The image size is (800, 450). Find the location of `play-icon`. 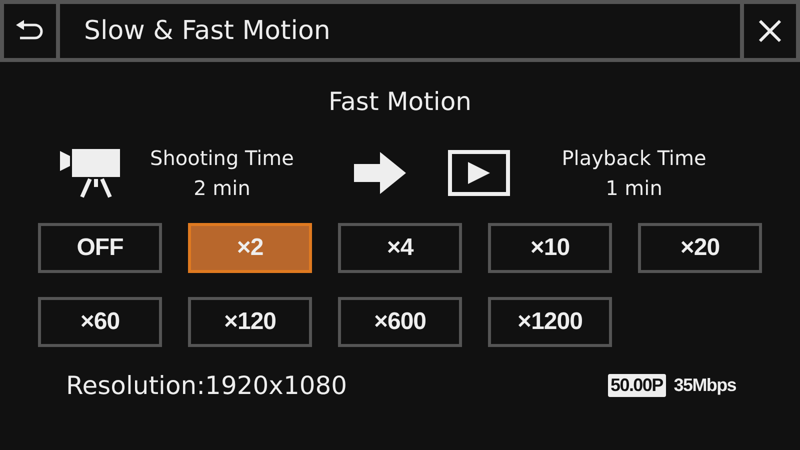

play-icon is located at coordinates (479, 173).